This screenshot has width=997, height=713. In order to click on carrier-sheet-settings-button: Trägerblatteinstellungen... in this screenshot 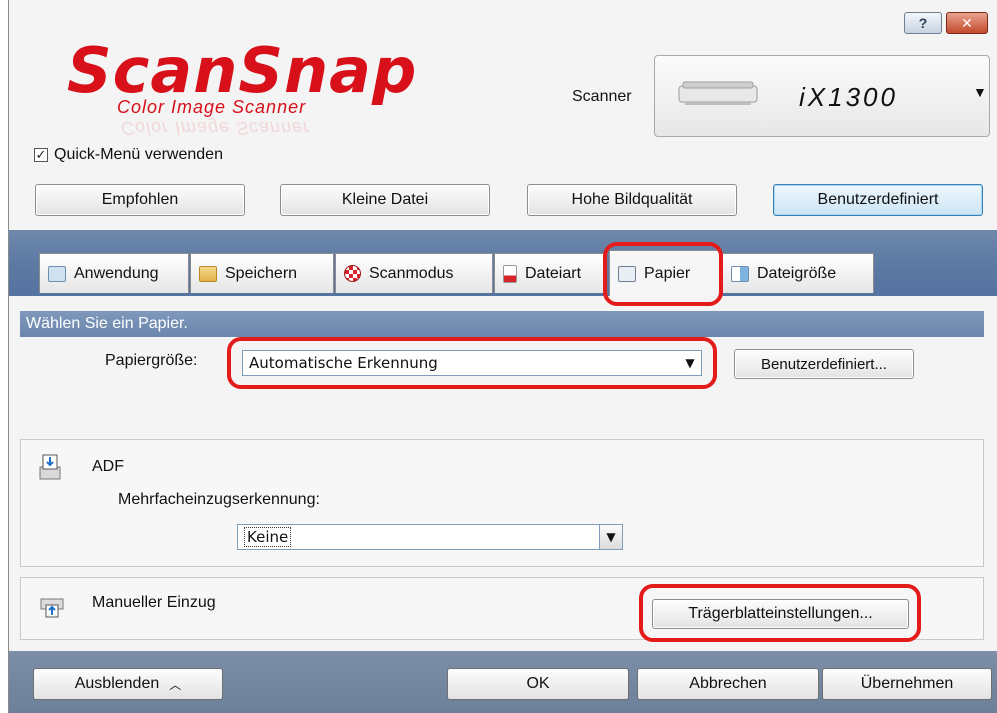, I will do `click(780, 614)`.